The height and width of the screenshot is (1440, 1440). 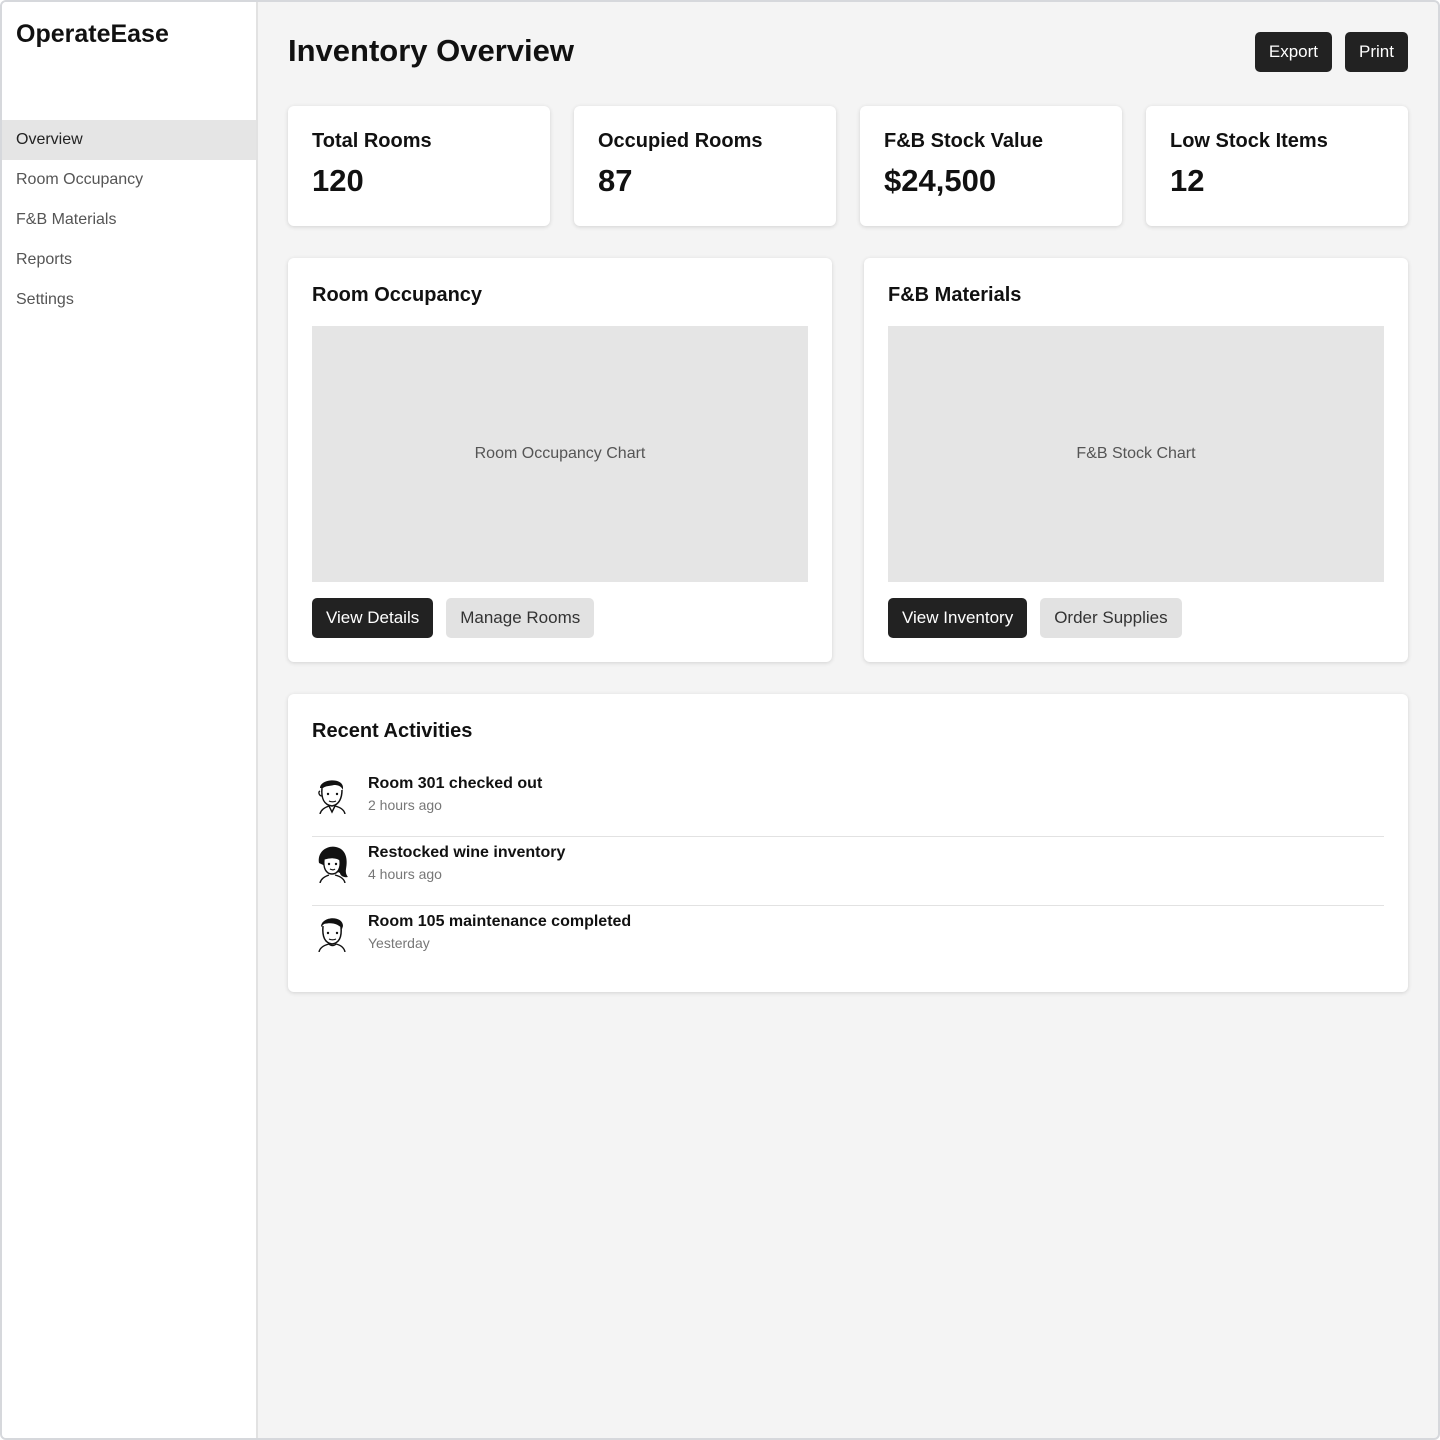 I want to click on activity-item: Restocked wine inventory 4 hours ago, so click(x=848, y=871).